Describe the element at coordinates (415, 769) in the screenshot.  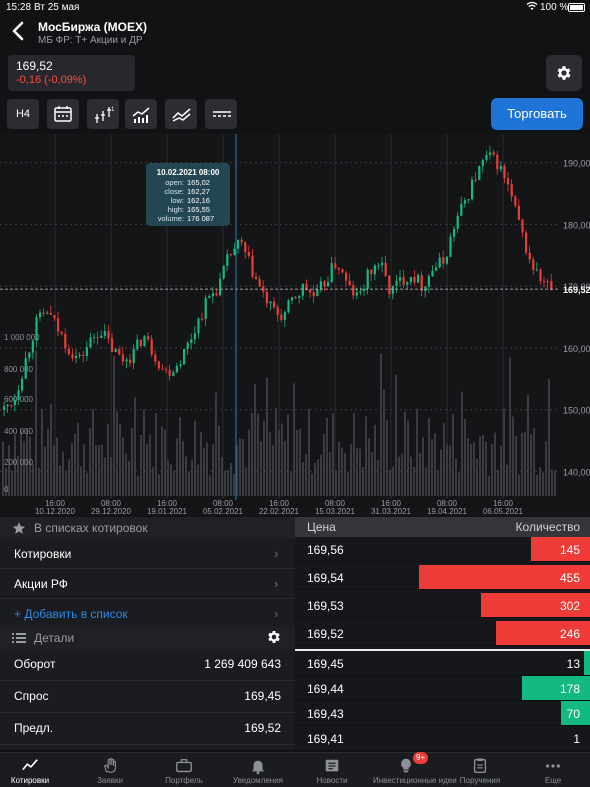
I see `tab-lightbulb: Инвестиционные идеи 9+` at that location.